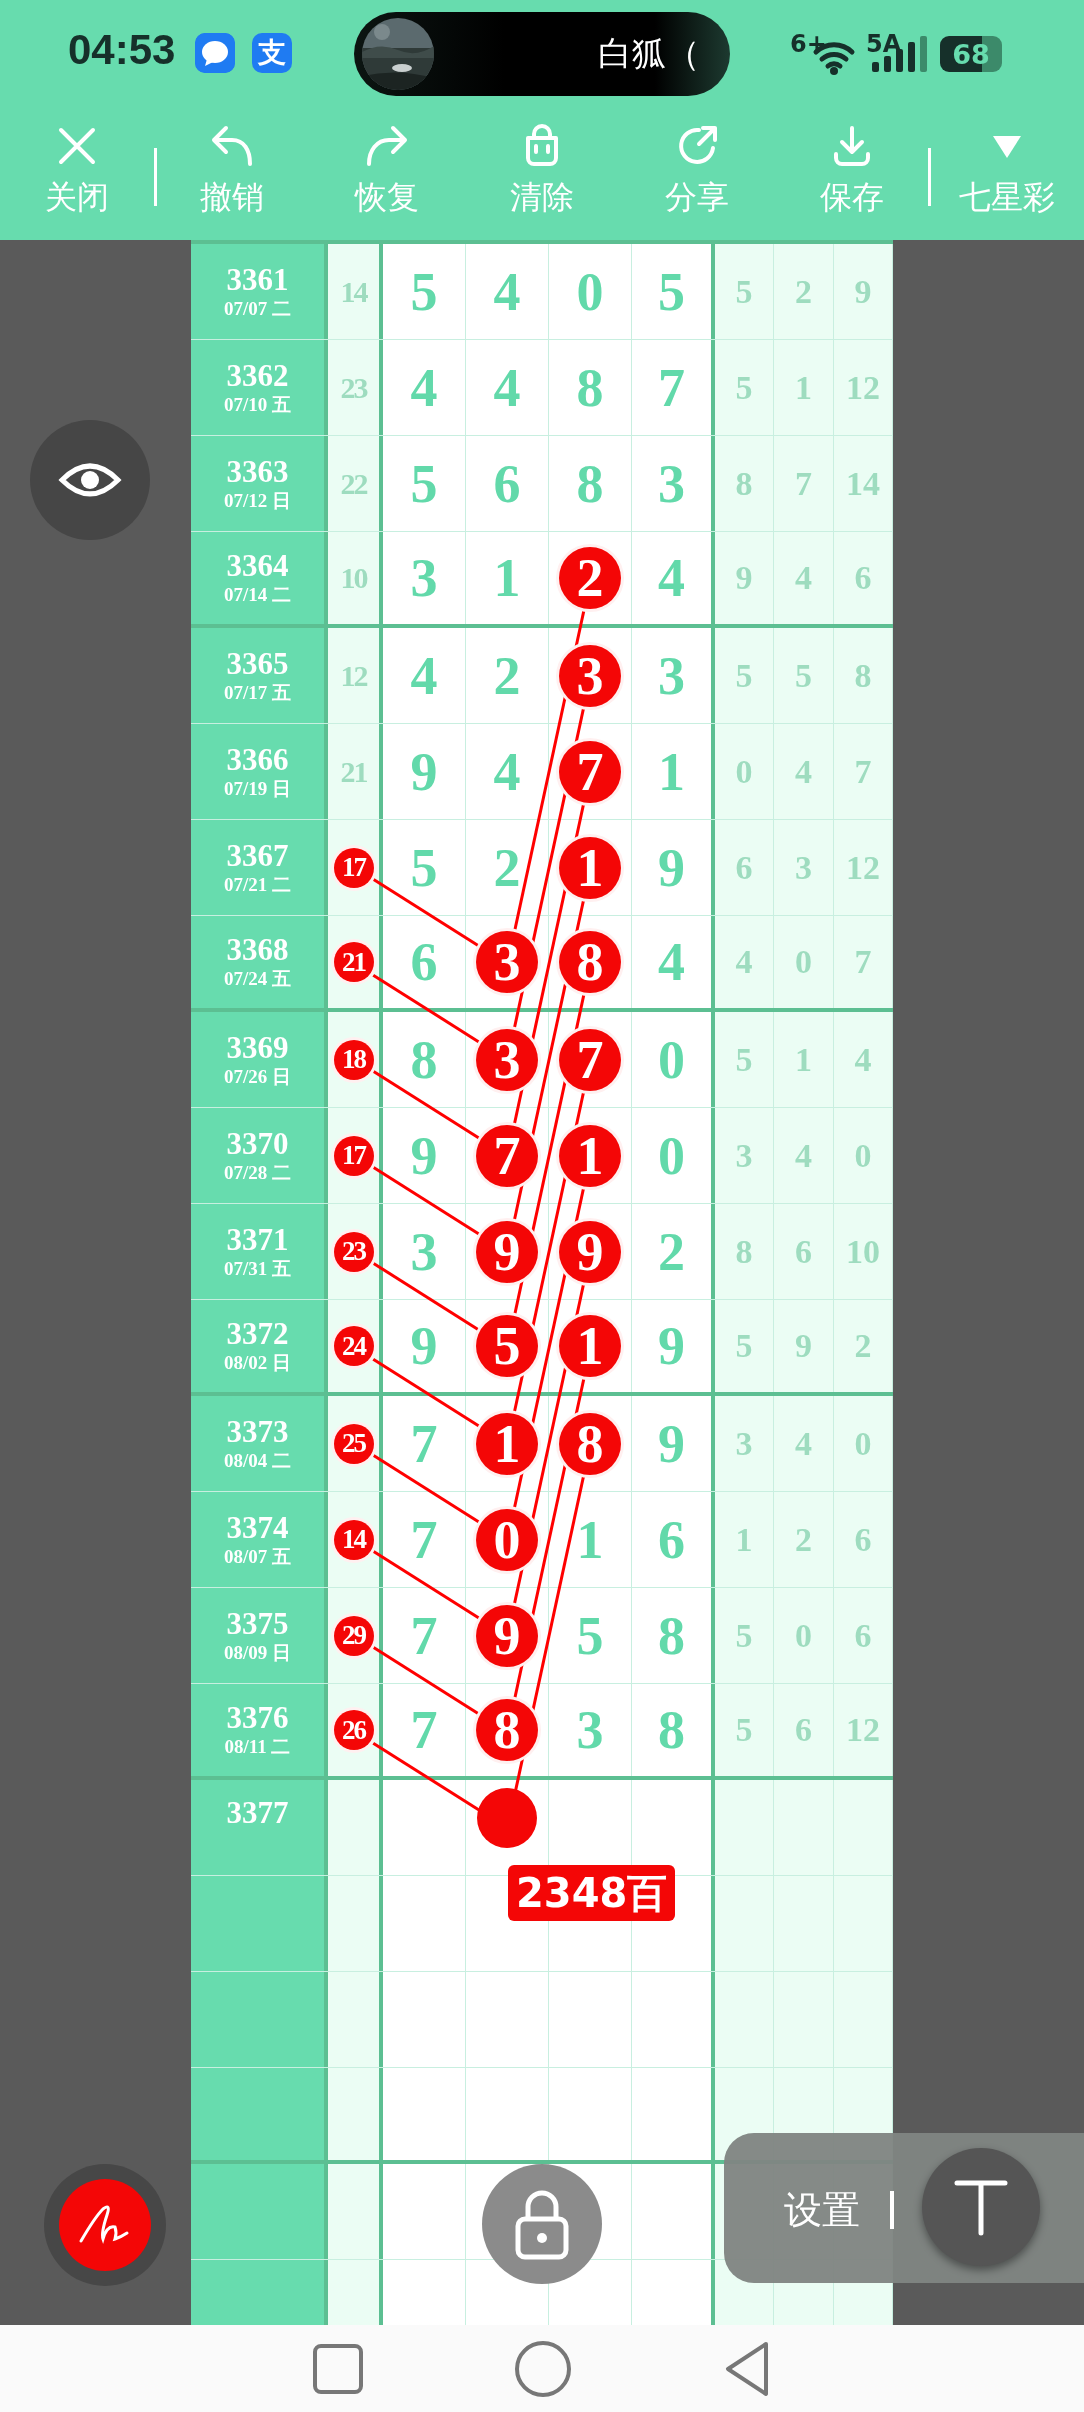 This screenshot has width=1084, height=2412. What do you see at coordinates (863, 483) in the screenshot?
I see `tail-number: 14` at bounding box center [863, 483].